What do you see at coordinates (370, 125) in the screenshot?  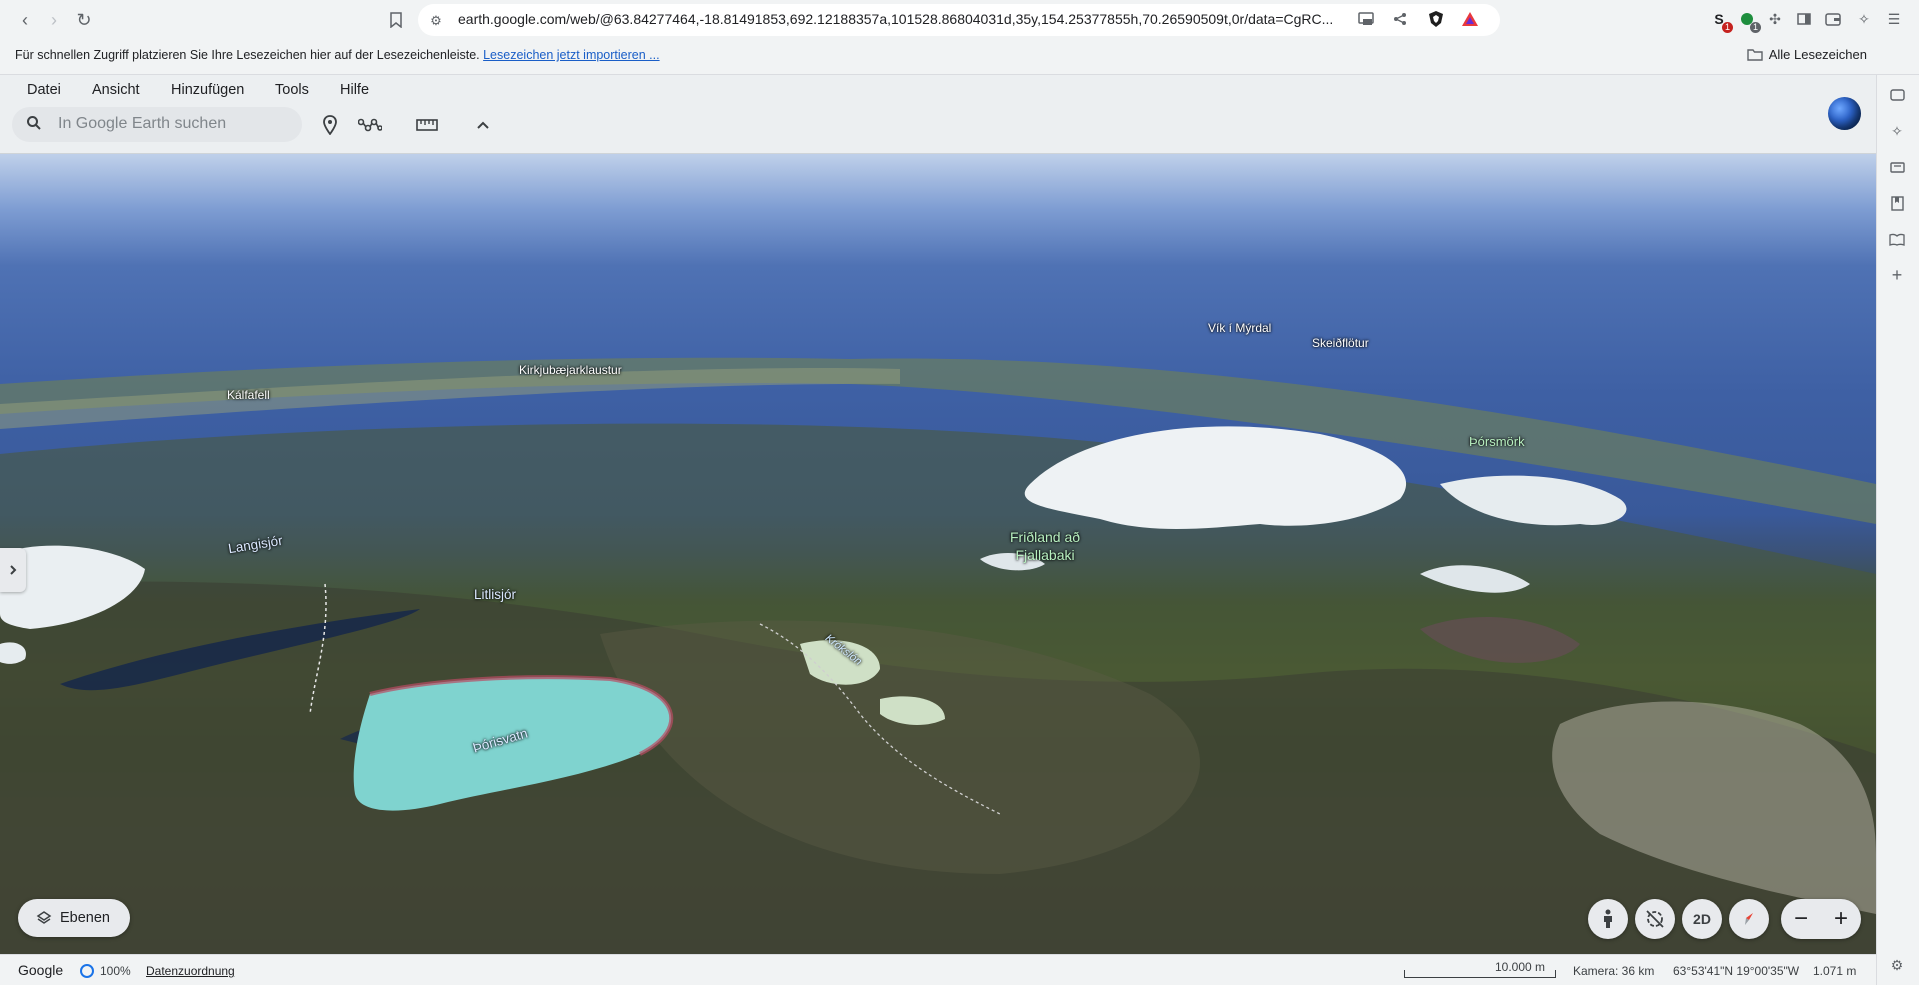 I see `path-icon` at bounding box center [370, 125].